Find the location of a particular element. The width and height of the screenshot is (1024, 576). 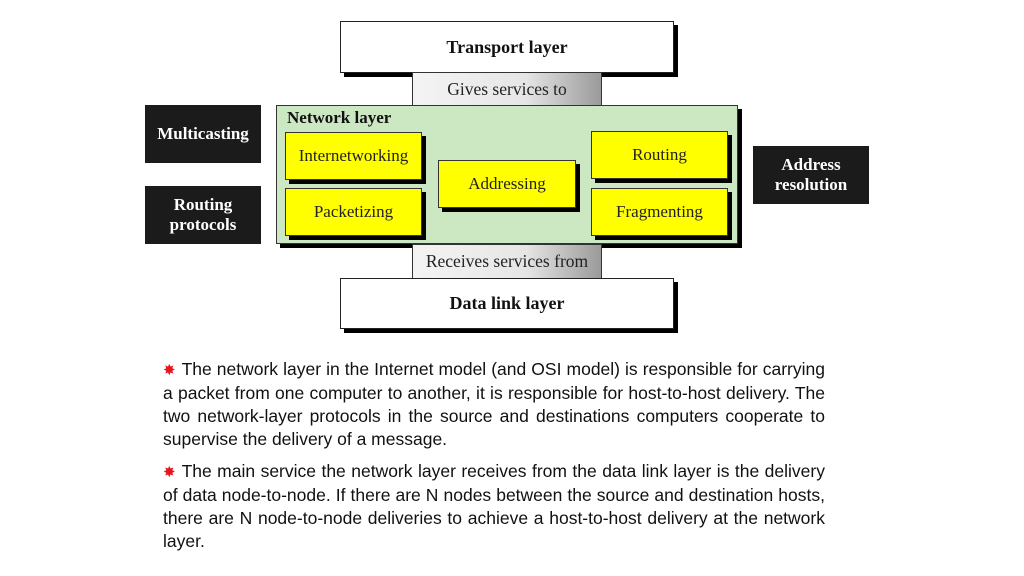

function-label: Routing is located at coordinates (659, 154).